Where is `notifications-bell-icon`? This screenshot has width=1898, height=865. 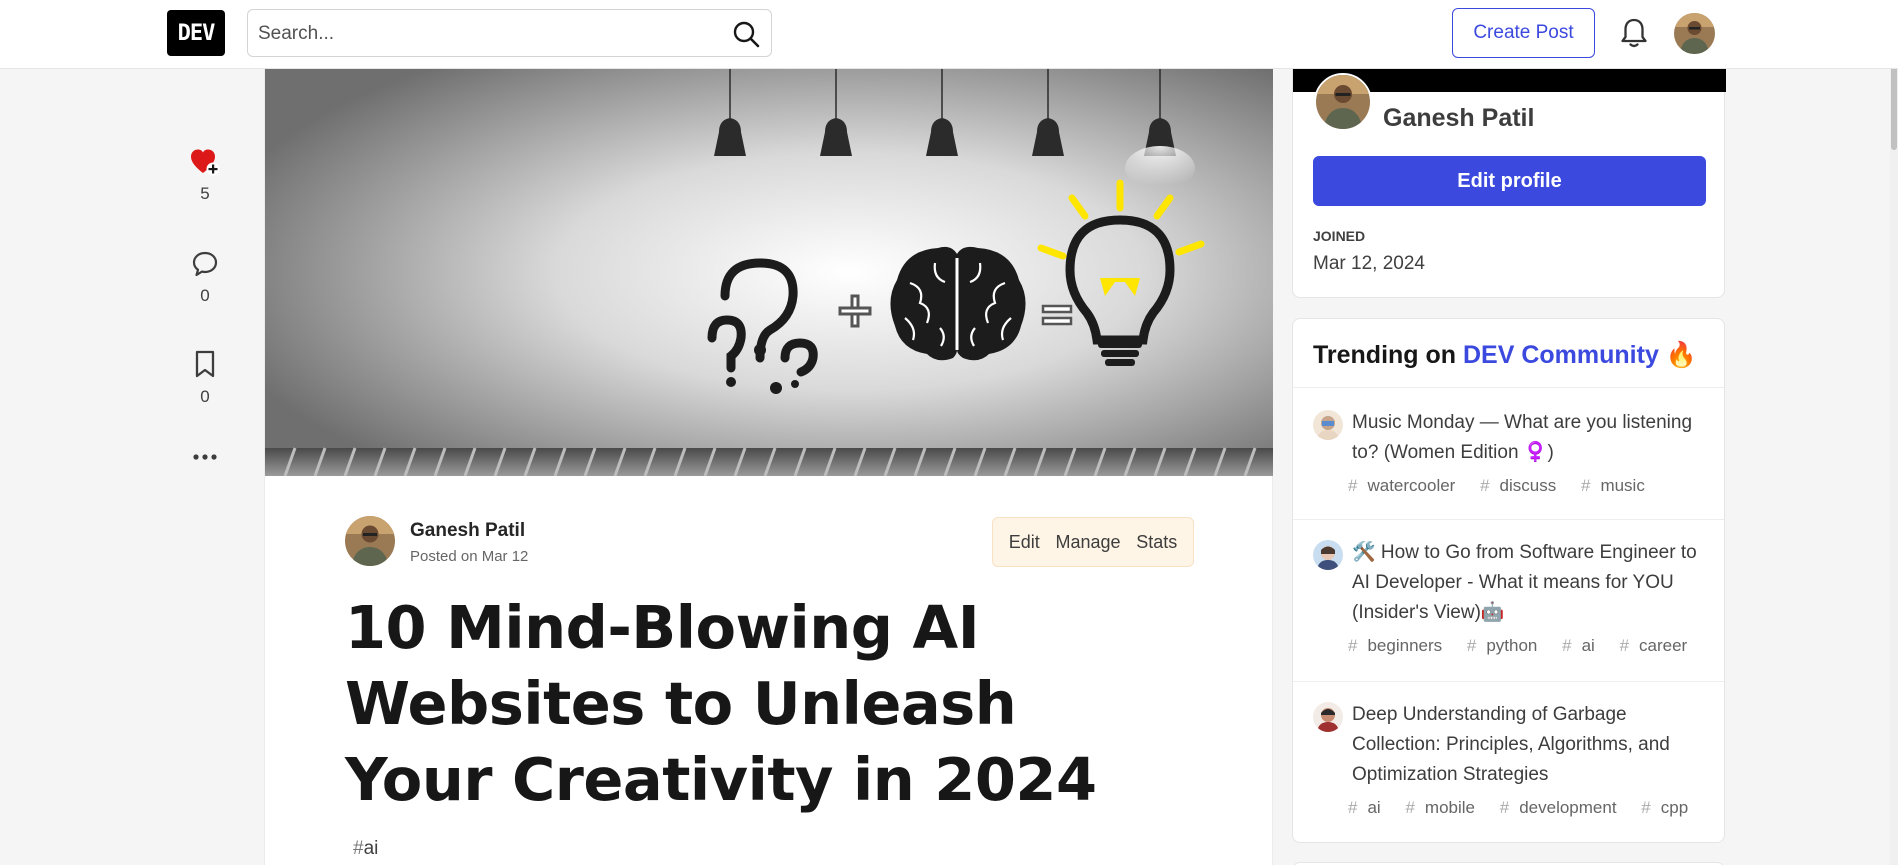
notifications-bell-icon is located at coordinates (1634, 33).